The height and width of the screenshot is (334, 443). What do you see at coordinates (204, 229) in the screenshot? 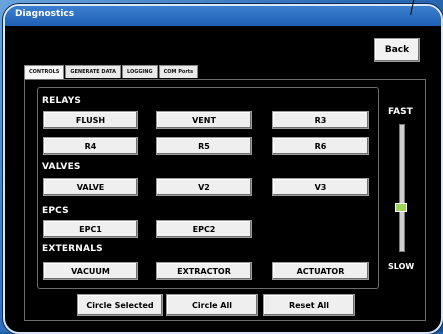
I see `epc2-button: EPC2` at bounding box center [204, 229].